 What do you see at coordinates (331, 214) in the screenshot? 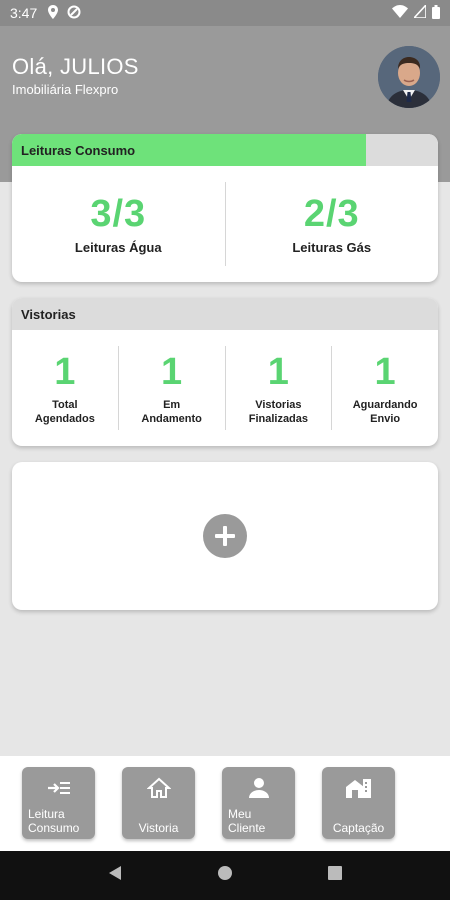
I see `leituras-gas-value: 2/3` at bounding box center [331, 214].